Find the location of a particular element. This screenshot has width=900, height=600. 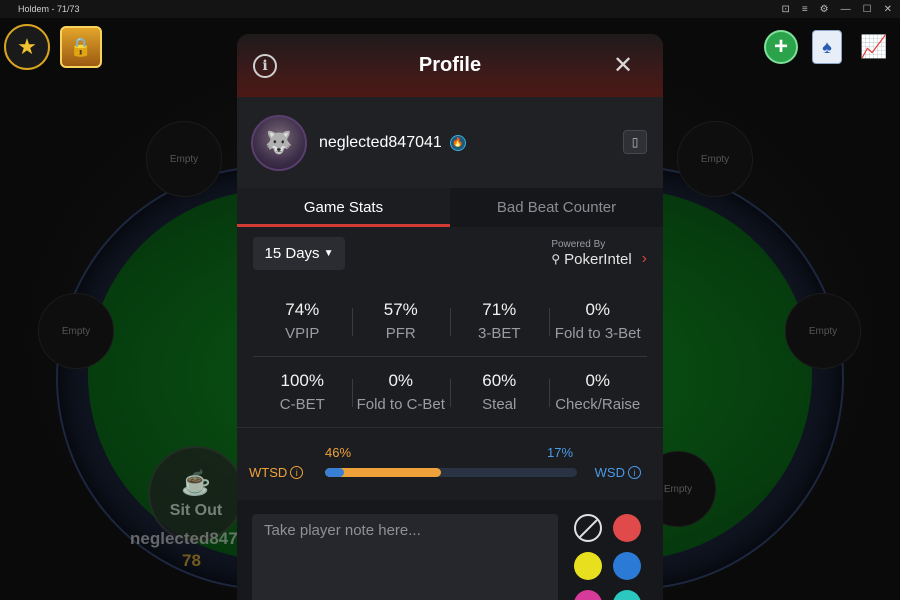

yellow-color-swatch is located at coordinates (588, 566).